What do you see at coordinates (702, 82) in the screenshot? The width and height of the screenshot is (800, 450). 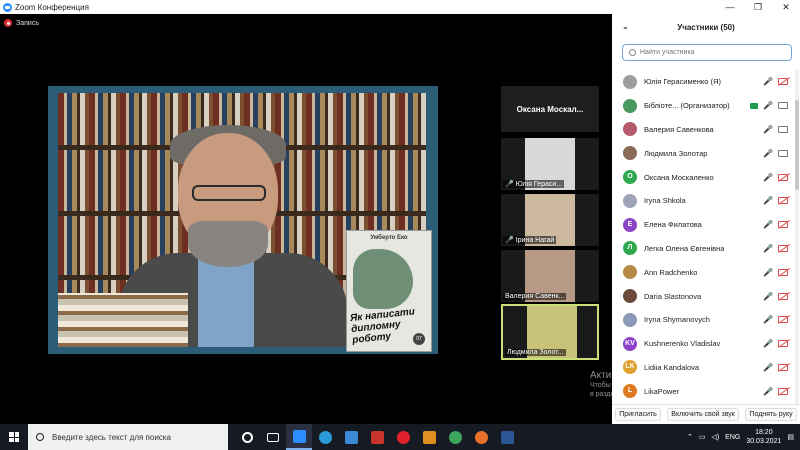 I see `participant-row: Юлія Герасименко (Я) 🎤` at bounding box center [702, 82].